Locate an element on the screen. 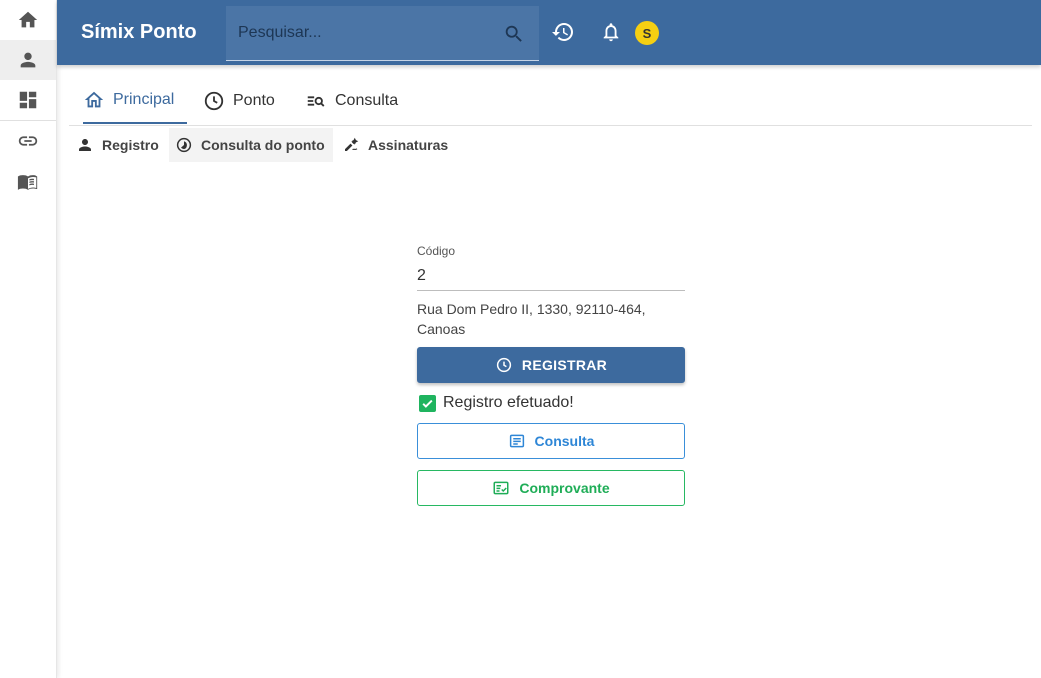  home-icon is located at coordinates (28, 19).